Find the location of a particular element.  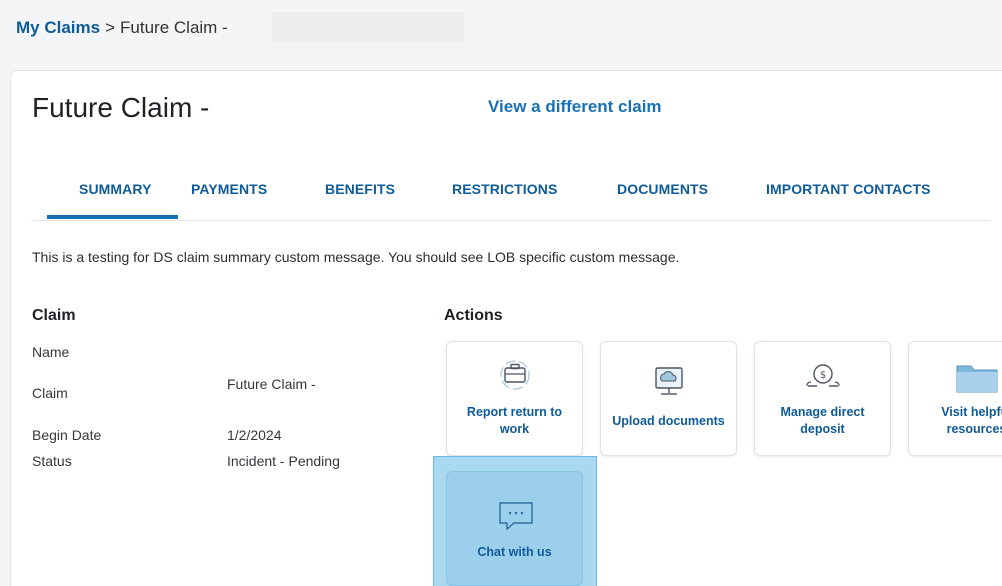

briefcase-icon is located at coordinates (514, 375).